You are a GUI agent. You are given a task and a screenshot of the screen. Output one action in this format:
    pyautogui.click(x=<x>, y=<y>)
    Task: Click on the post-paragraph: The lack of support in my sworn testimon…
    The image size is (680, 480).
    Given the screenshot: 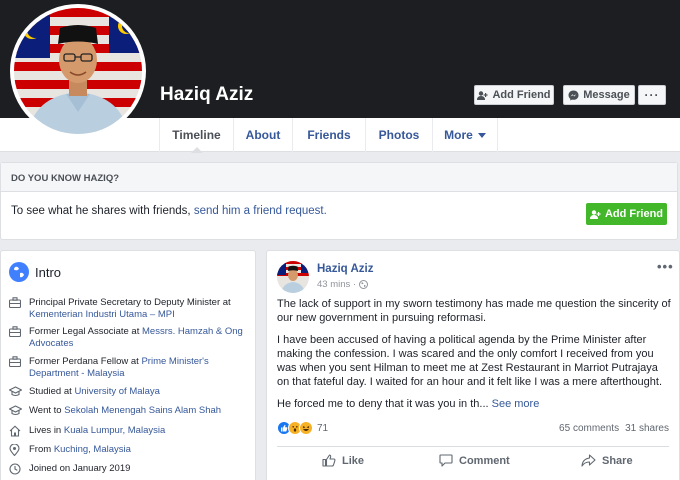 What is the action you would take?
    pyautogui.click(x=474, y=311)
    